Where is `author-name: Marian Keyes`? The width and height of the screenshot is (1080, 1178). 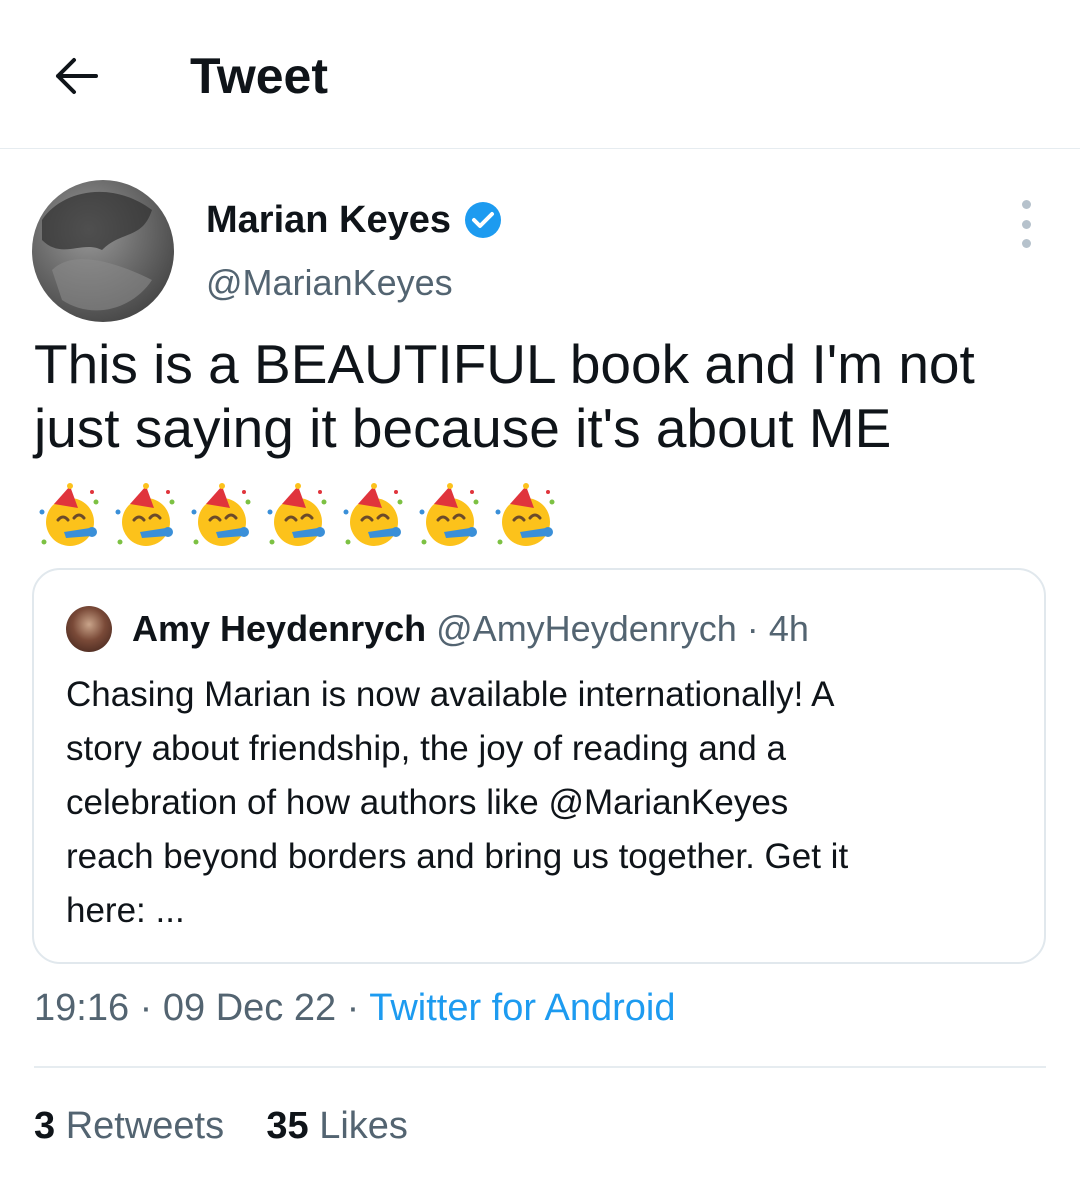 author-name: Marian Keyes is located at coordinates (354, 220).